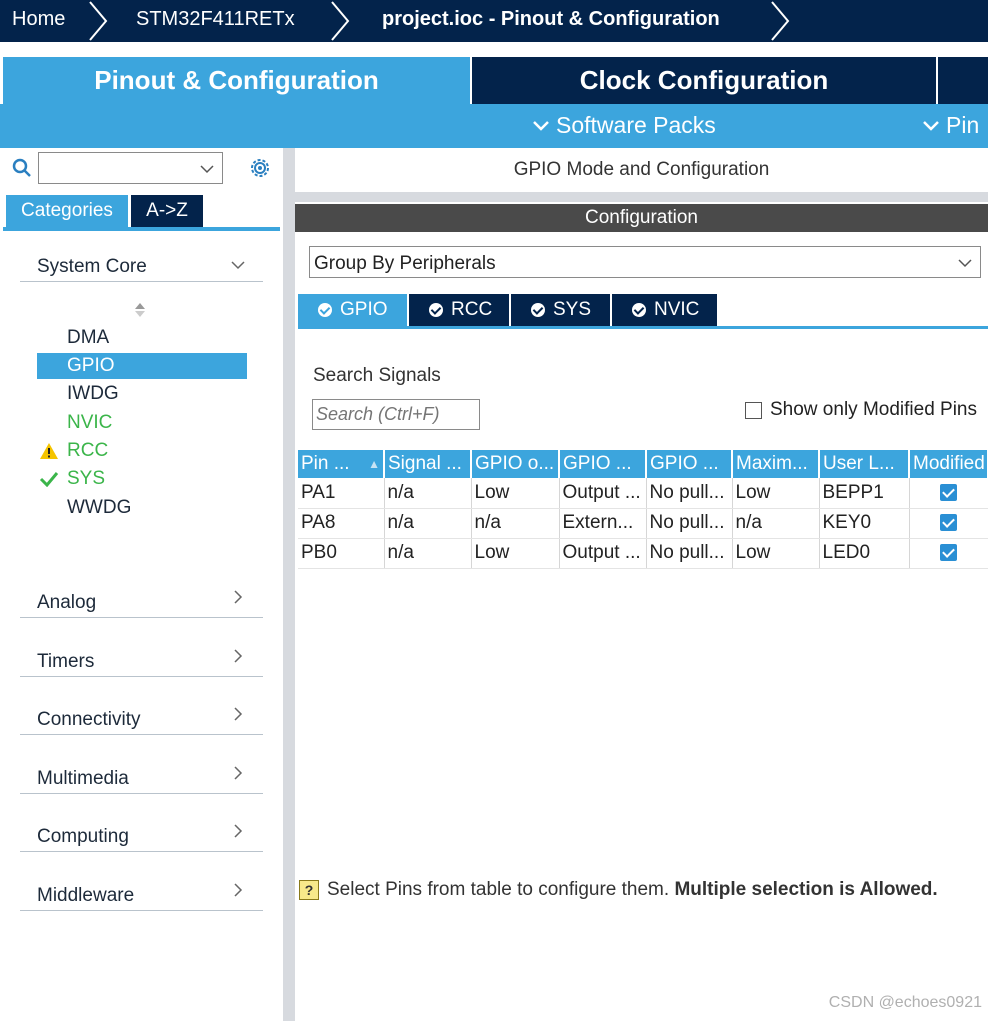 This screenshot has height=1021, width=988. I want to click on sidebar-item-label: DMA, so click(88, 337).